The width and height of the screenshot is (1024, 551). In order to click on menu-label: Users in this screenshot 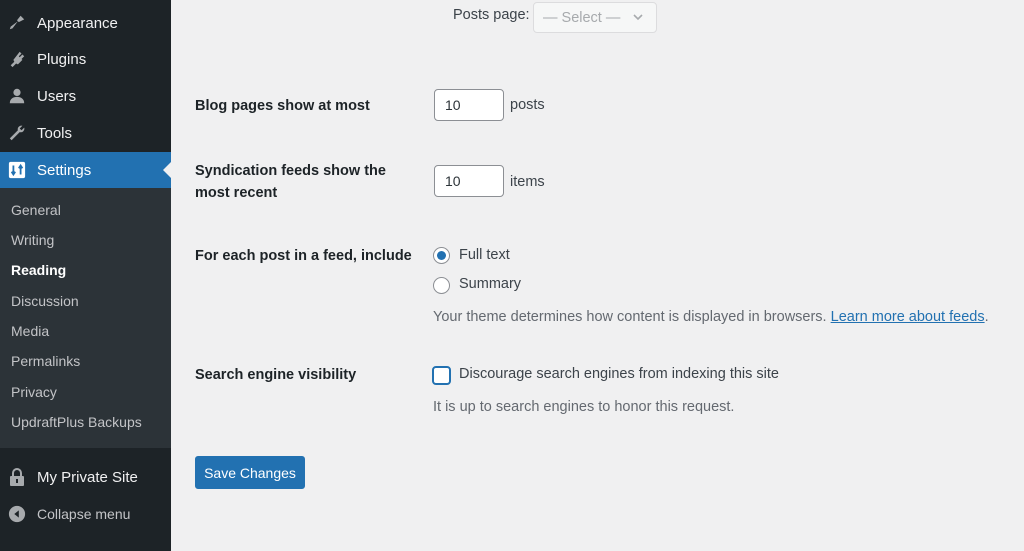, I will do `click(57, 96)`.